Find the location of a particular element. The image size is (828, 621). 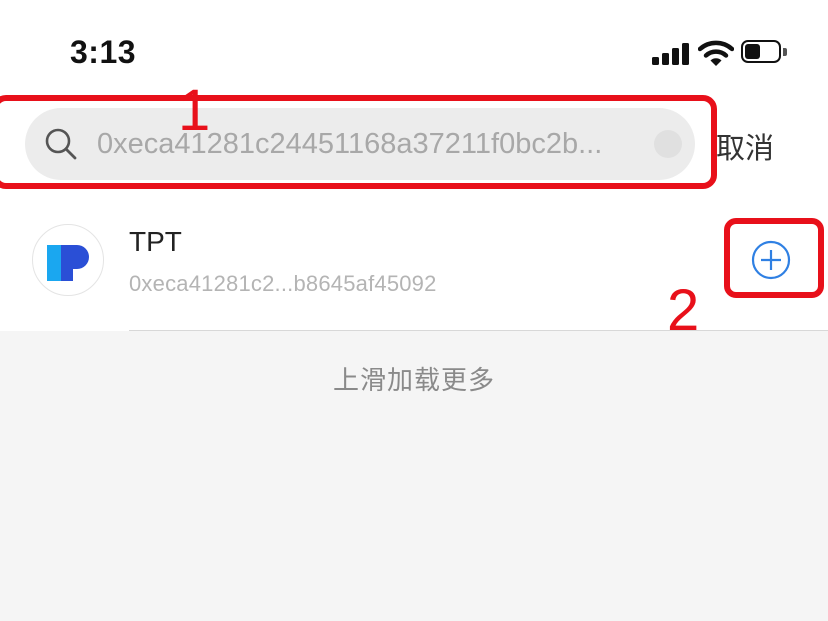

cellular-signal-icon is located at coordinates (671, 54).